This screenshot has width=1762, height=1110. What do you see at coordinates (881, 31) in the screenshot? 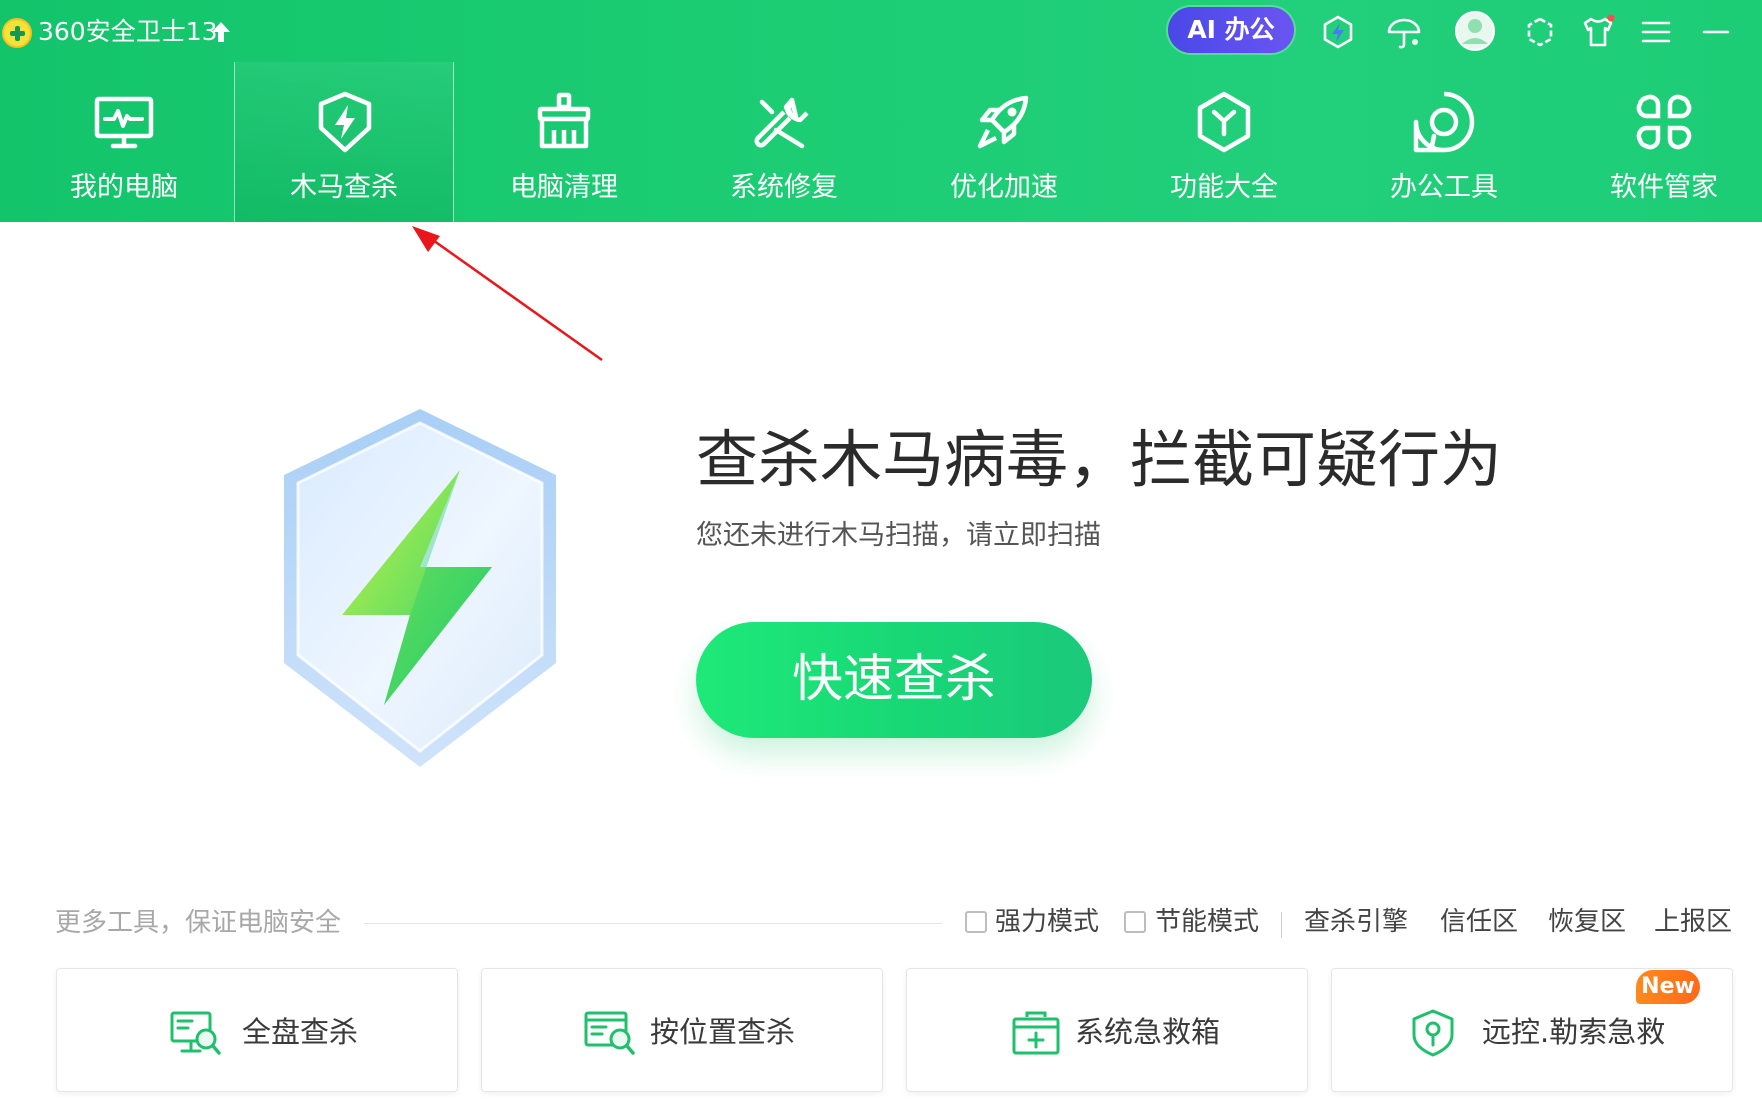
I see `title-bar: 360安全卫士13 AI 办公` at bounding box center [881, 31].